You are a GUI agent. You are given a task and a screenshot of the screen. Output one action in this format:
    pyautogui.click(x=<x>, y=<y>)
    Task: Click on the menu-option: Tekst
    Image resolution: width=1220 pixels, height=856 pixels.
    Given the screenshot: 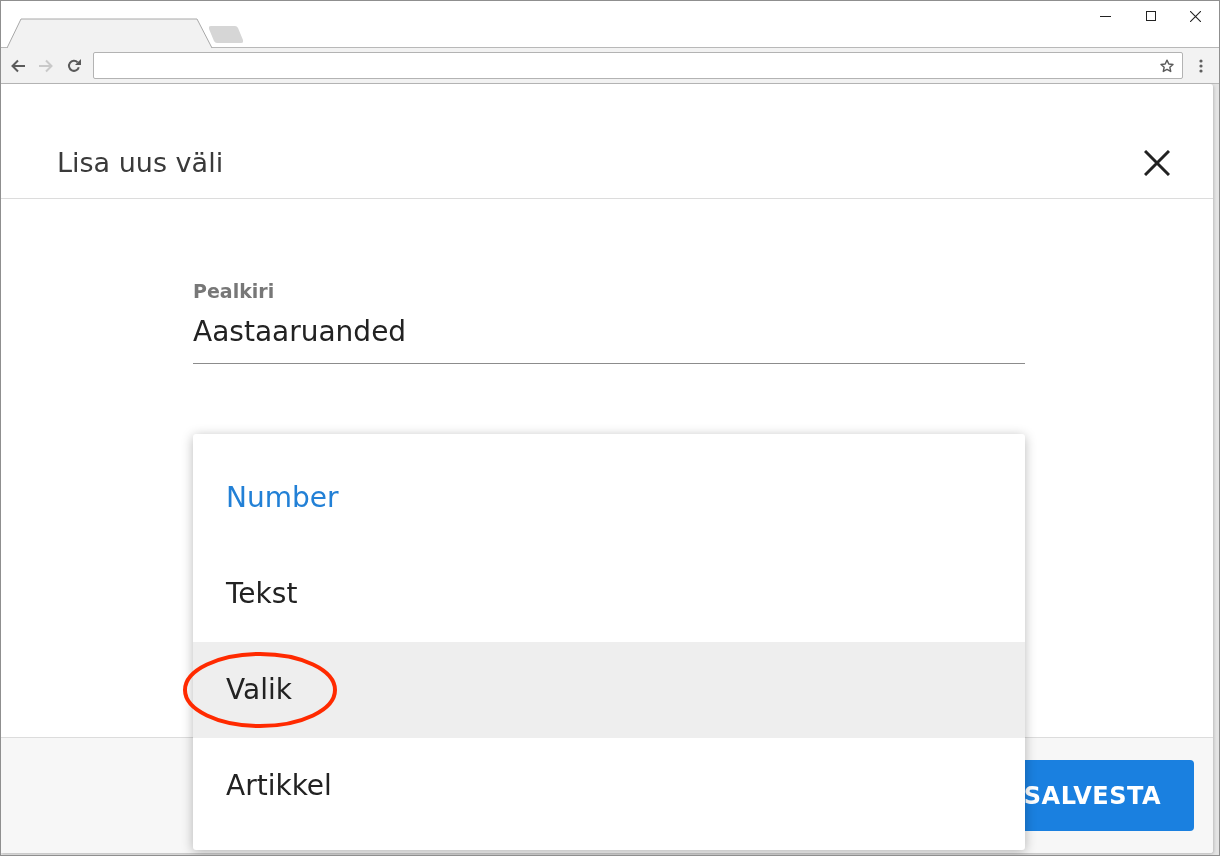 What is the action you would take?
    pyautogui.click(x=609, y=594)
    